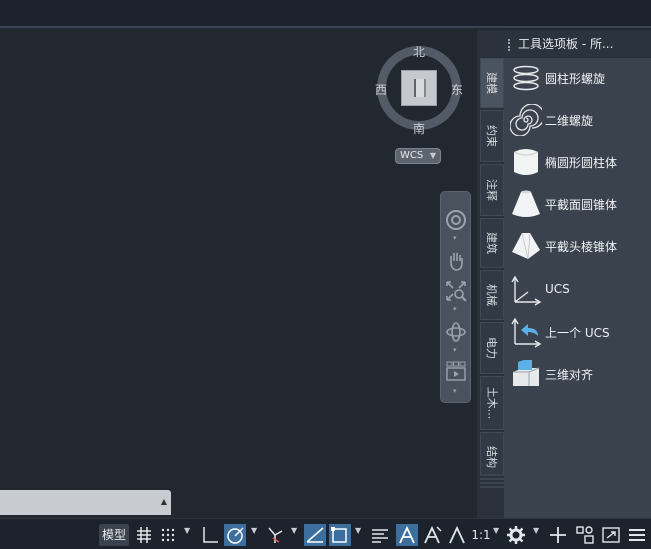  Describe the element at coordinates (491, 457) in the screenshot. I see `tab-label: 结构` at that location.